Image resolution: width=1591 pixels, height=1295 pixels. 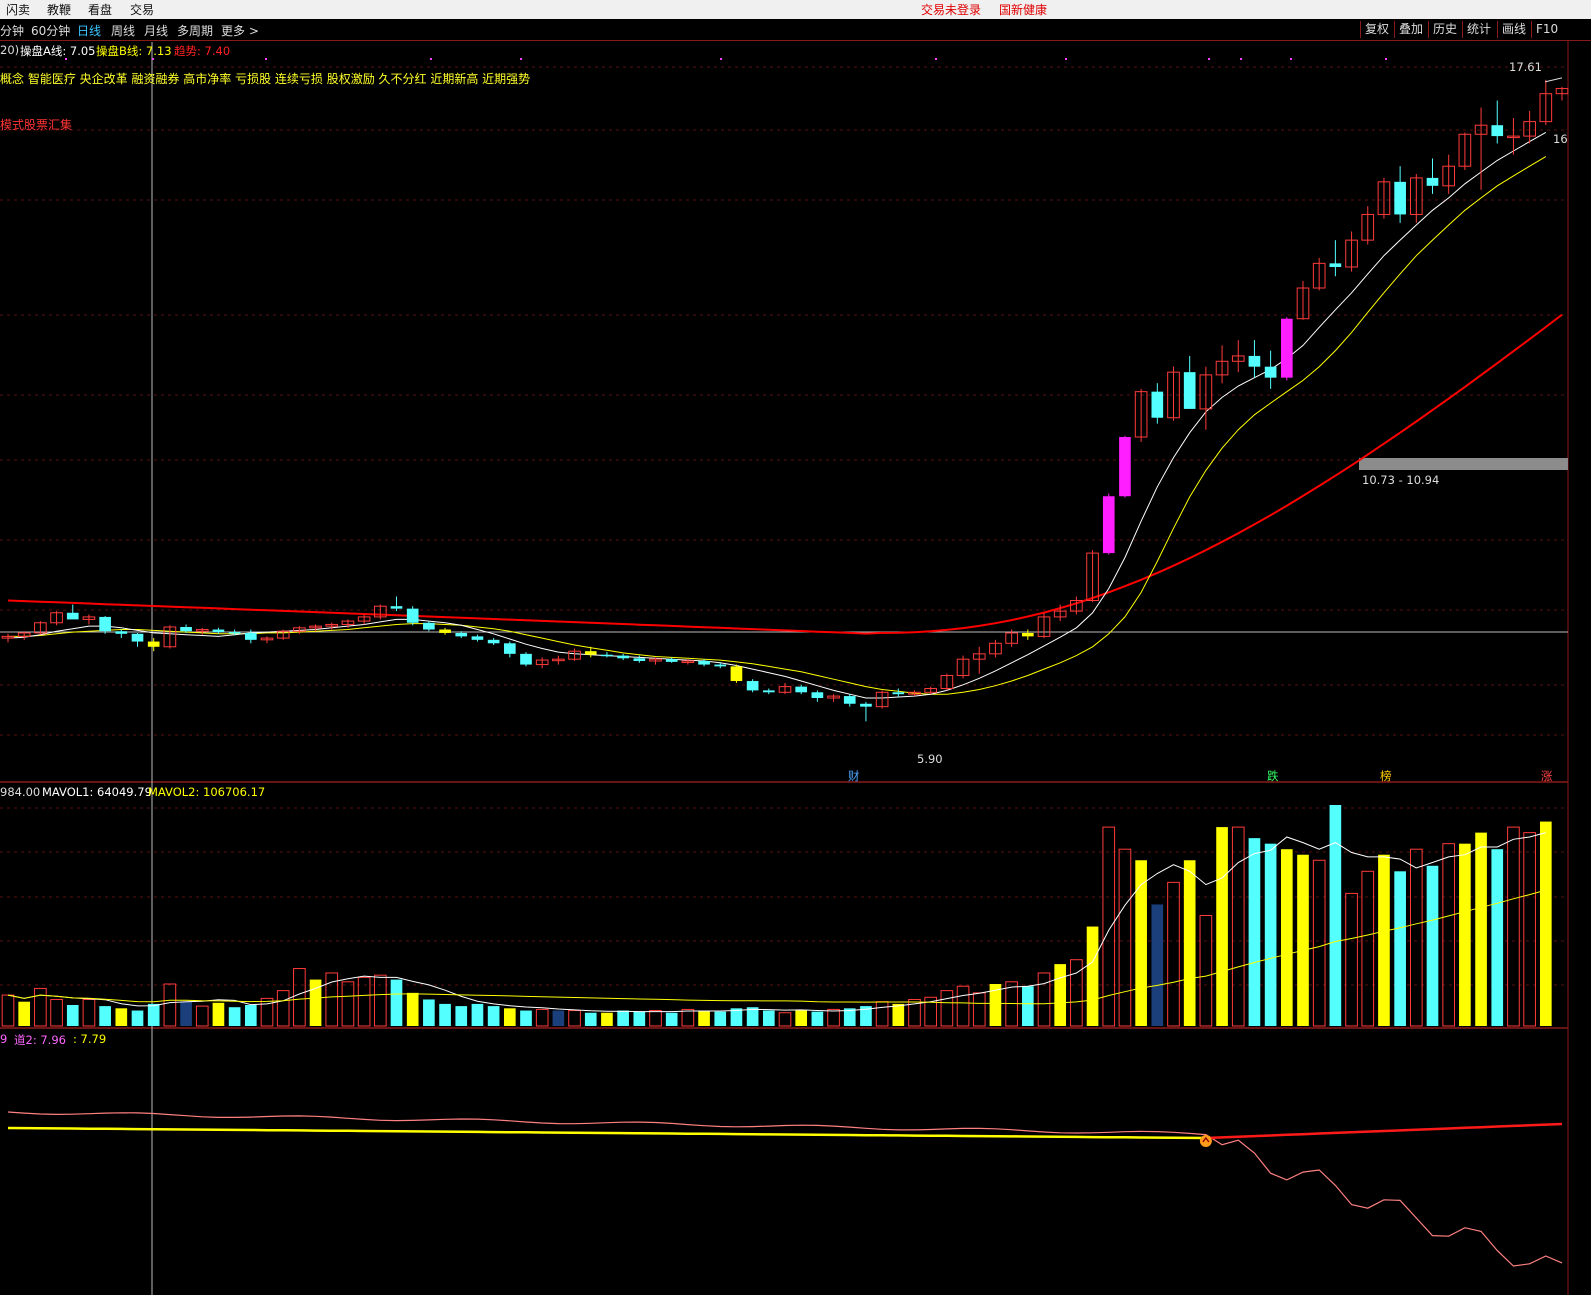 I want to click on line-a-legend: 操盘A线: 7.05, so click(x=58, y=51).